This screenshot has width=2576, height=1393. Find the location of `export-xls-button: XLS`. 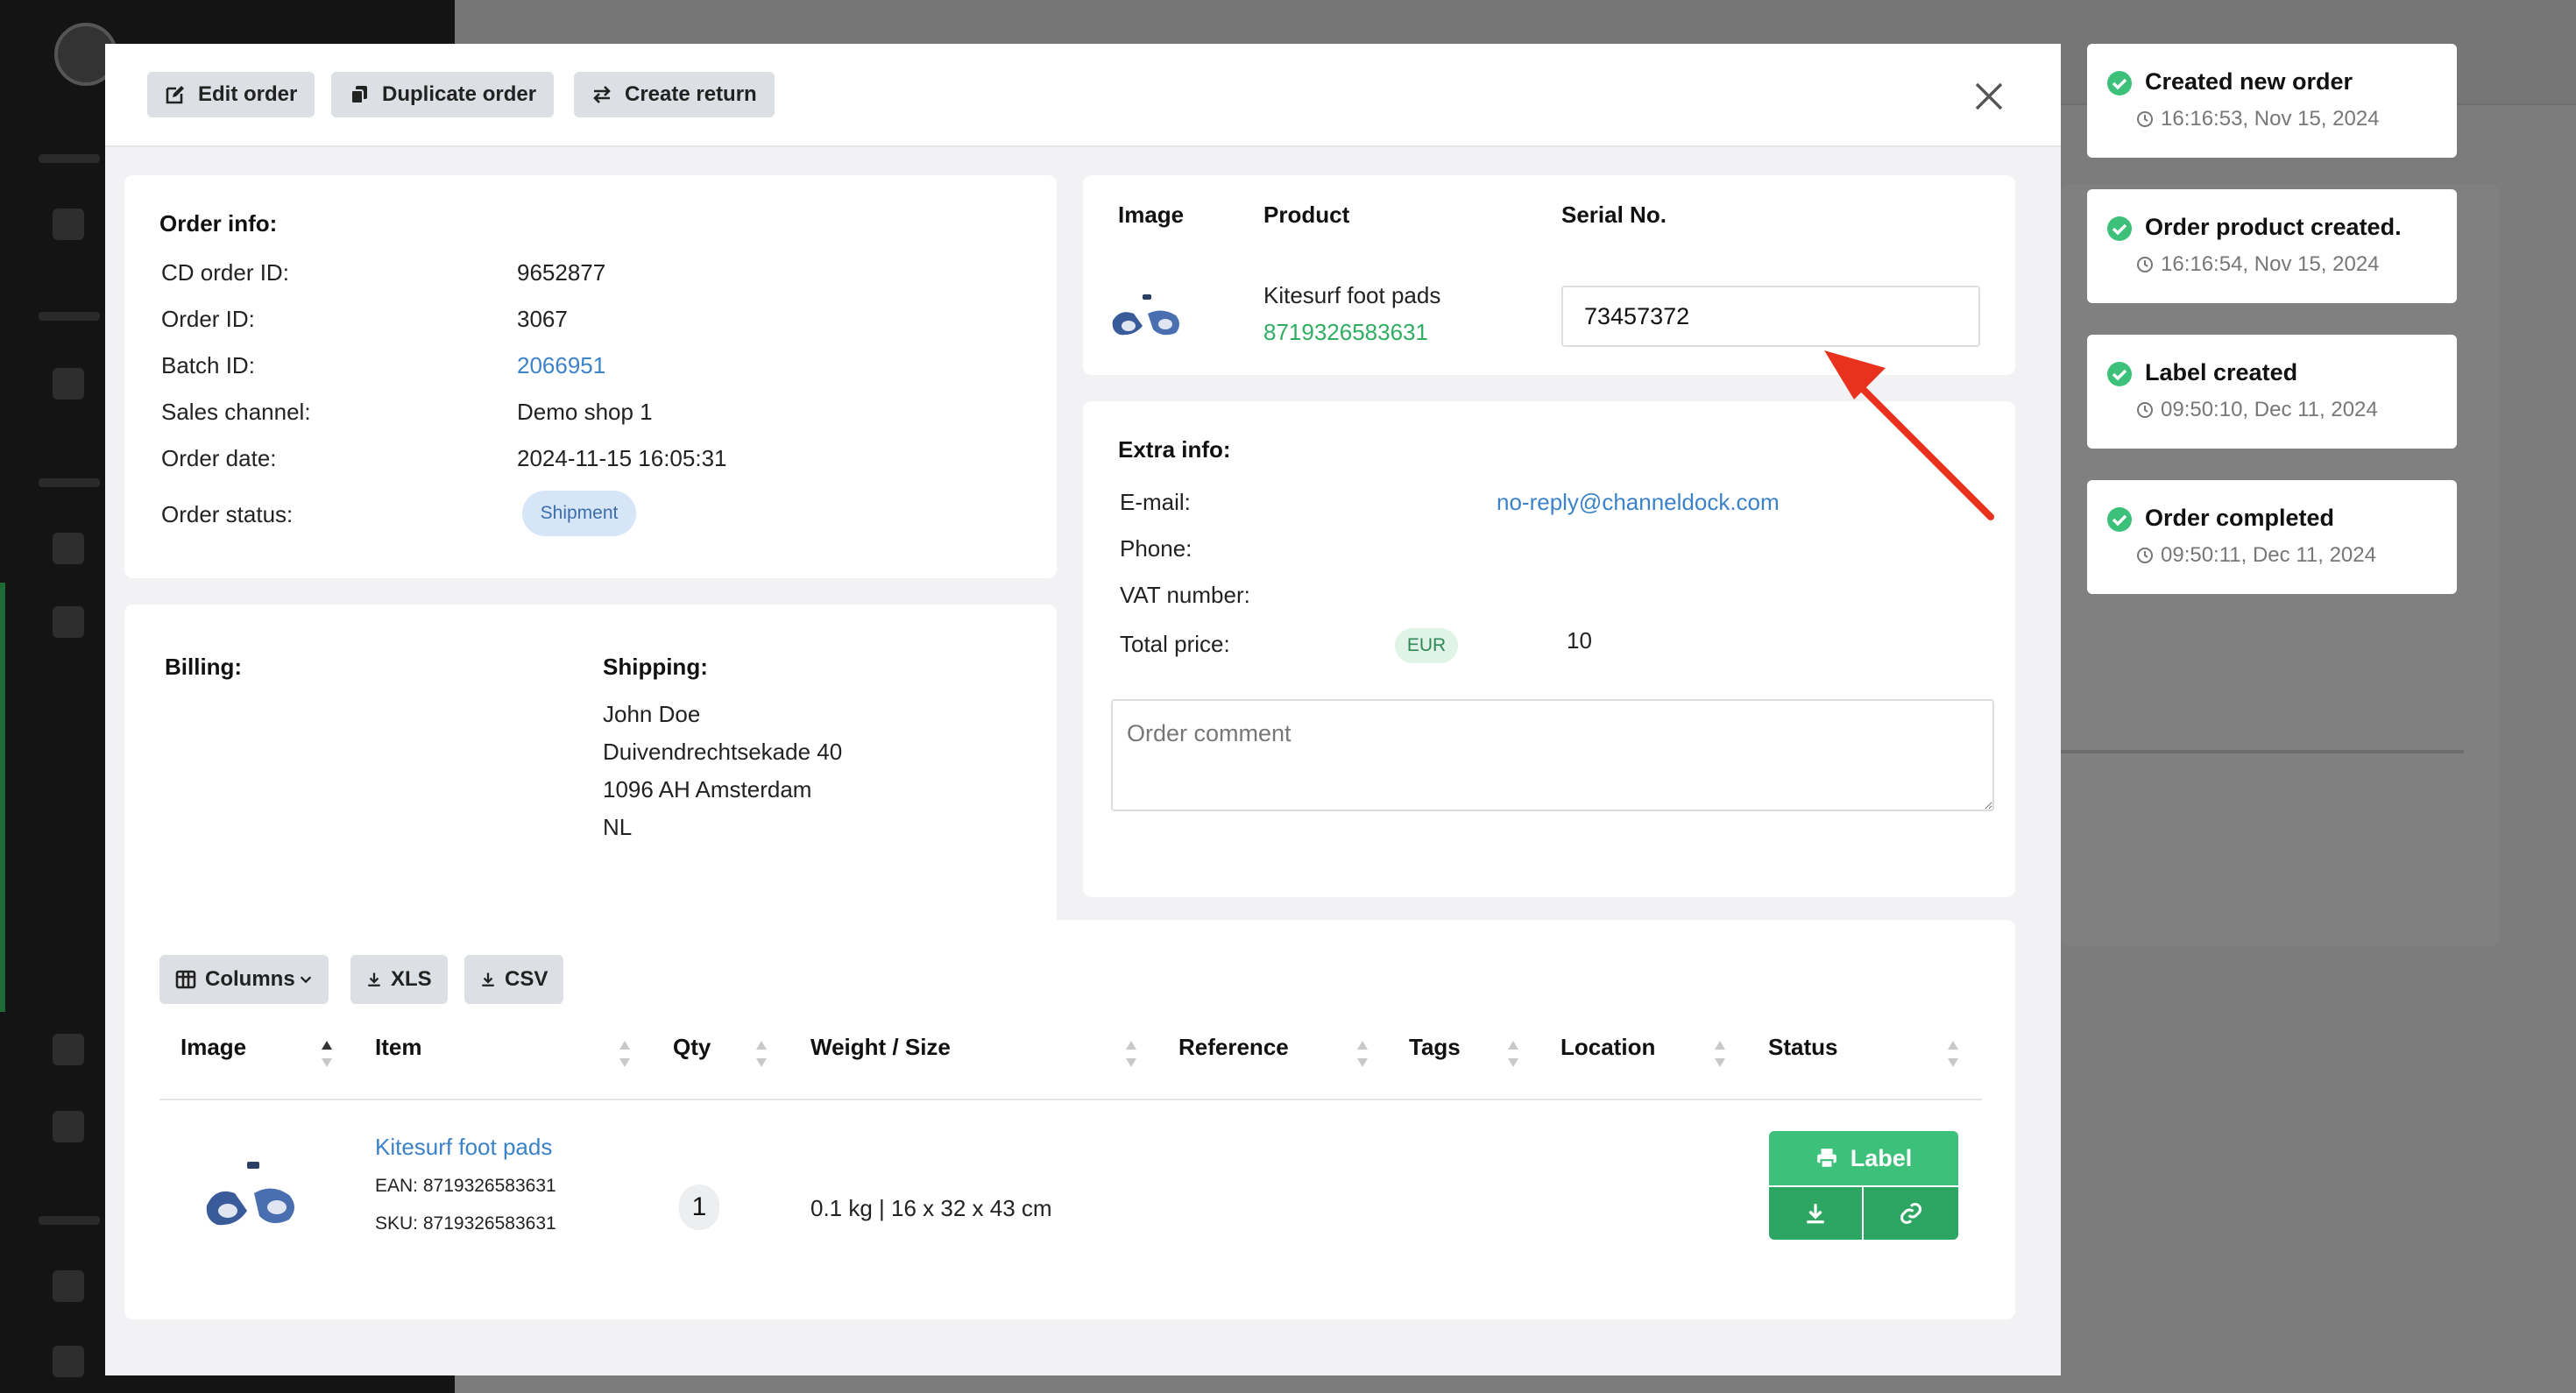

export-xls-button: XLS is located at coordinates (399, 980).